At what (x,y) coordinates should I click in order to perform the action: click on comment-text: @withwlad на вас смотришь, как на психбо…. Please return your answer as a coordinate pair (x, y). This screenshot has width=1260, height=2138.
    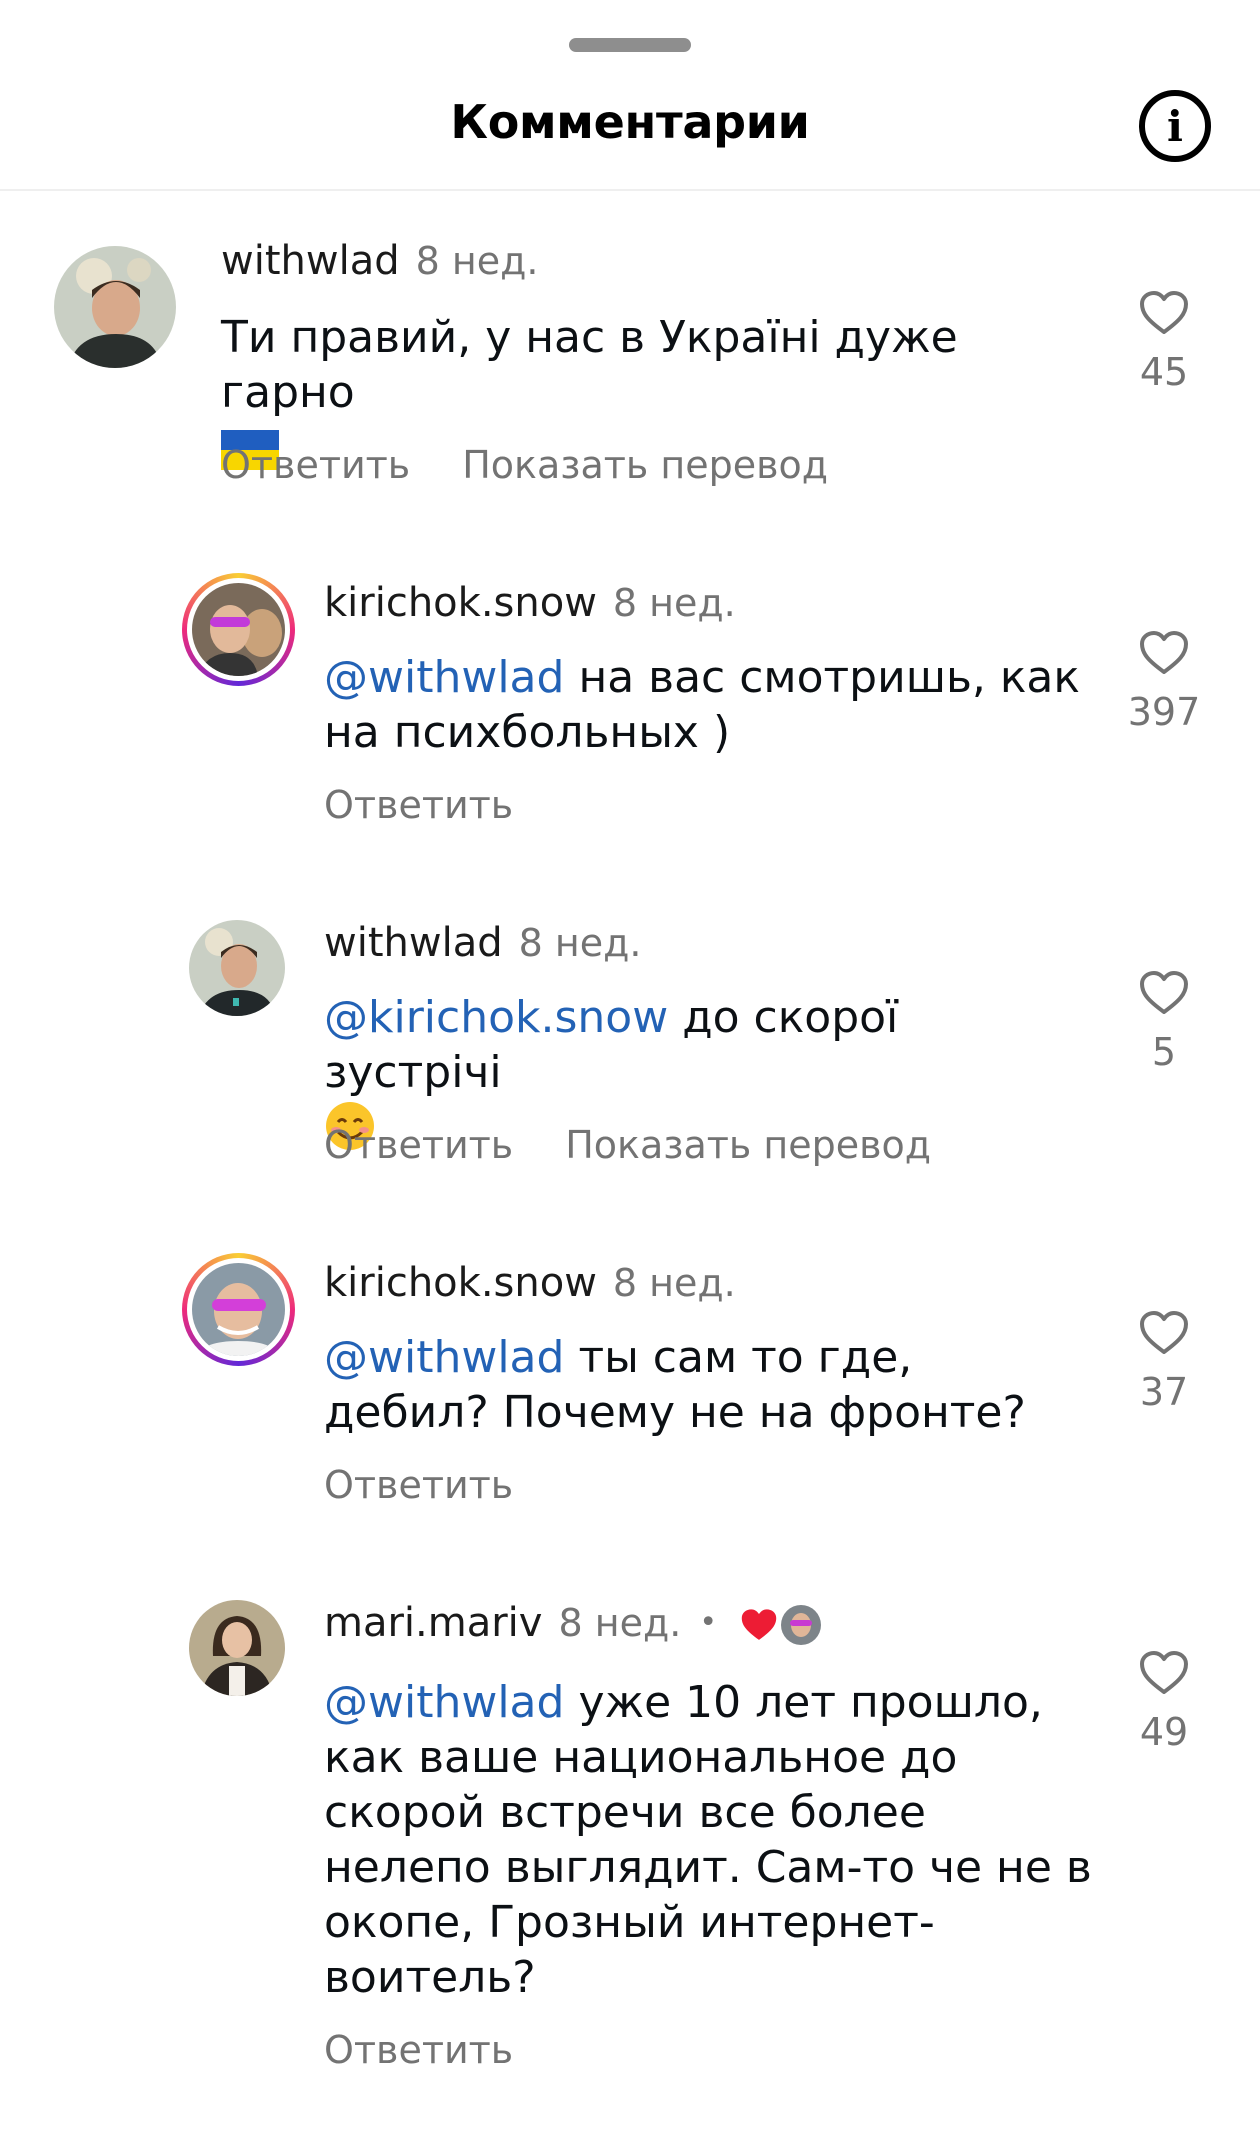
    Looking at the image, I should click on (704, 705).